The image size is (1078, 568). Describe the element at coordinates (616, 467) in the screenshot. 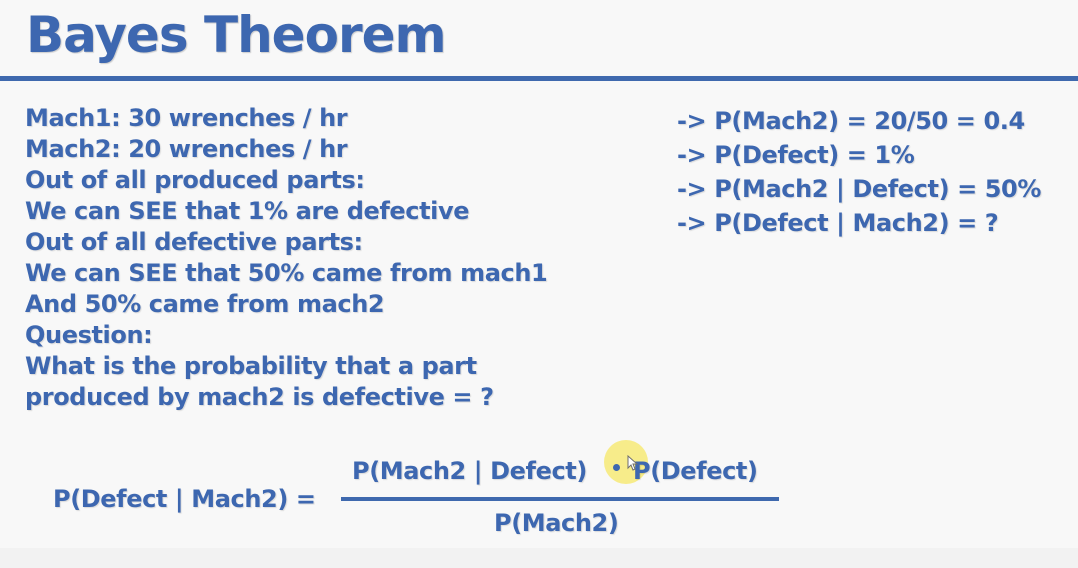

I see `multiplication-dot` at that location.